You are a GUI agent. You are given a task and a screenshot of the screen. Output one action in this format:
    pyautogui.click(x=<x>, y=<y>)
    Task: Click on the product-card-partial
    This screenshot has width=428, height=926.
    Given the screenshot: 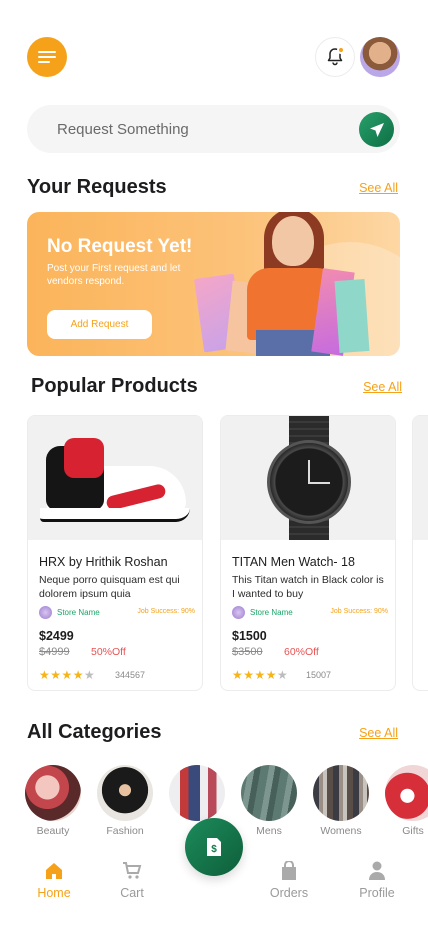 What is the action you would take?
    pyautogui.click(x=420, y=553)
    